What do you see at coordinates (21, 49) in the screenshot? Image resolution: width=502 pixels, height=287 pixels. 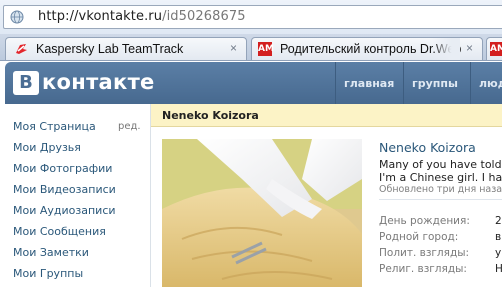 I see `kaspersky-icon` at bounding box center [21, 49].